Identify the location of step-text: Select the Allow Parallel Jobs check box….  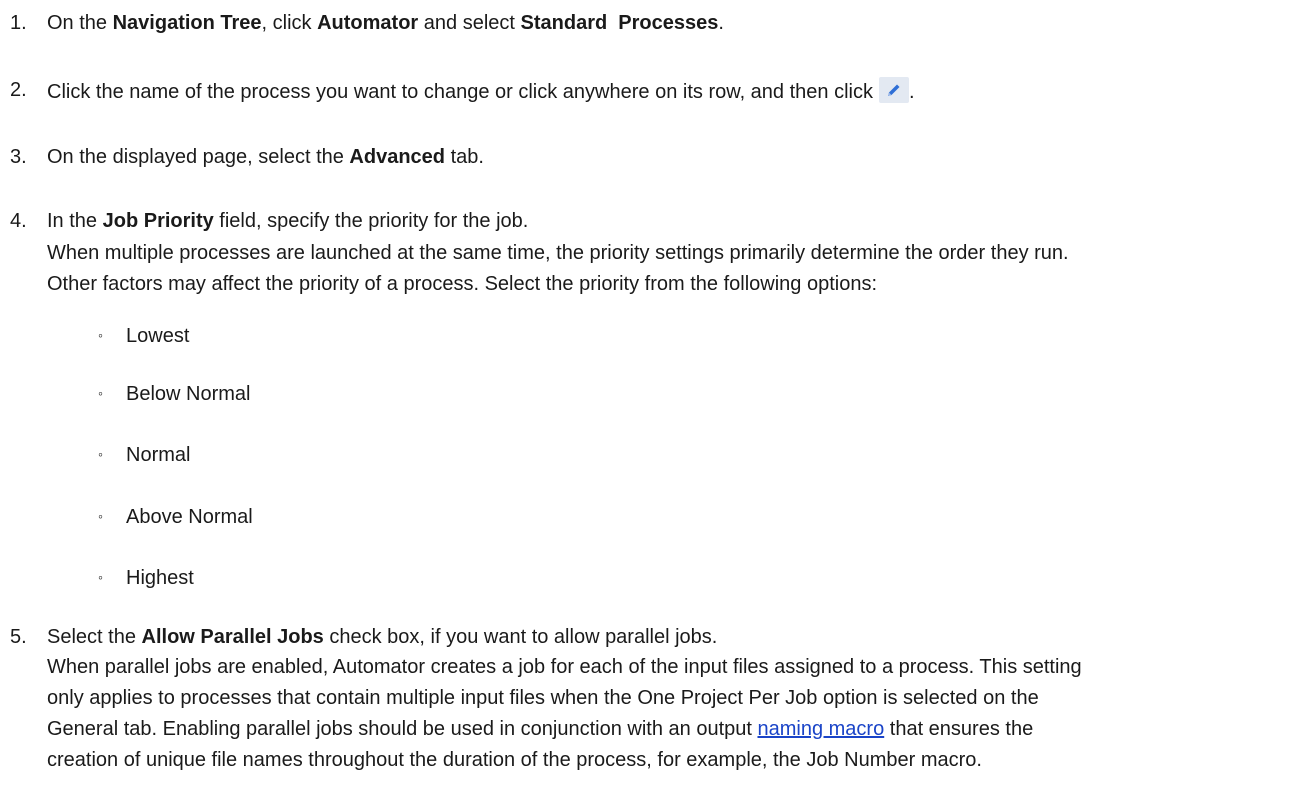
(382, 637).